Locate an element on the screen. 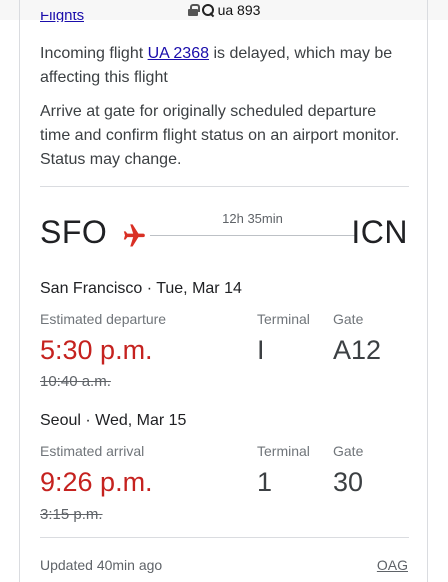  incoming-flight-link: UA 2368 is located at coordinates (178, 53).